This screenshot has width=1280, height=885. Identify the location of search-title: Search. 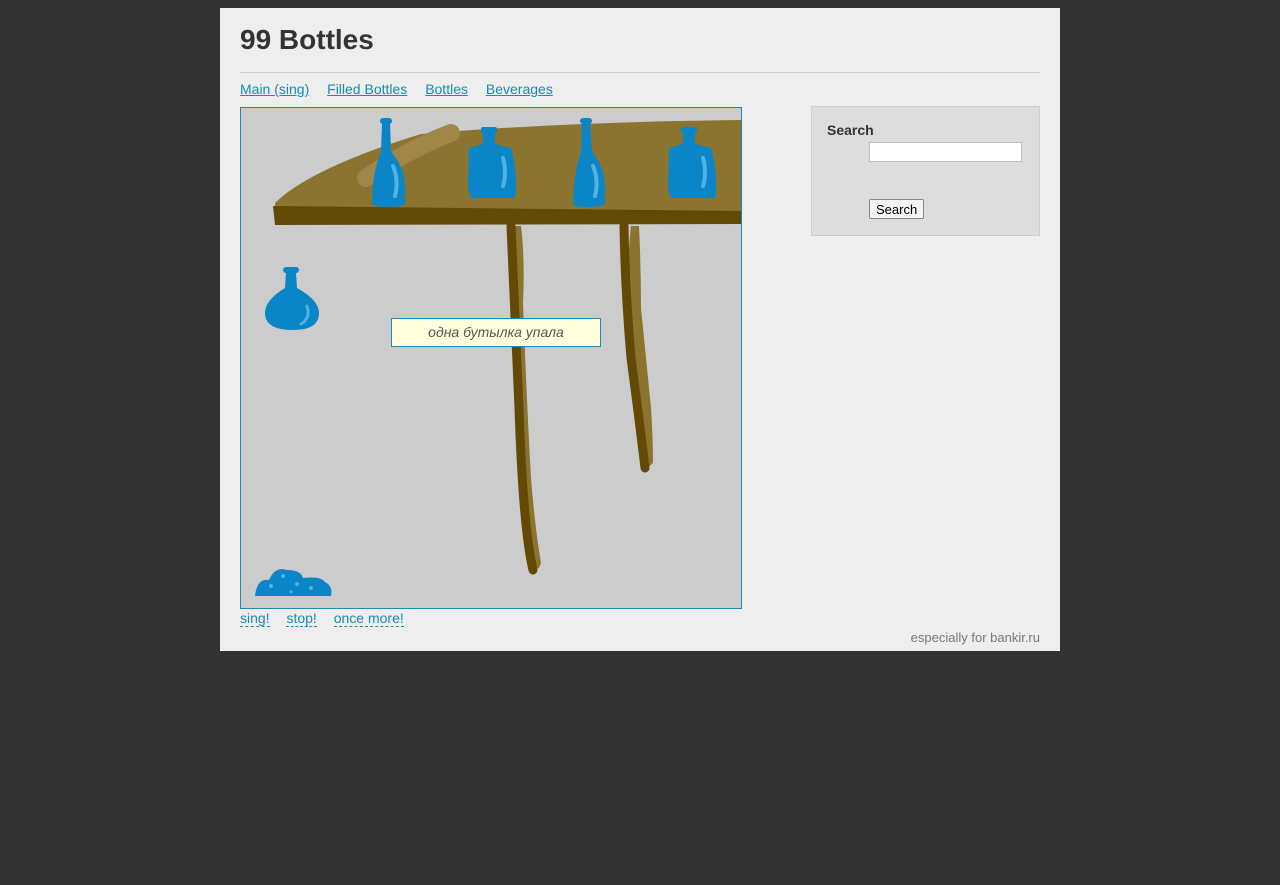
(850, 130).